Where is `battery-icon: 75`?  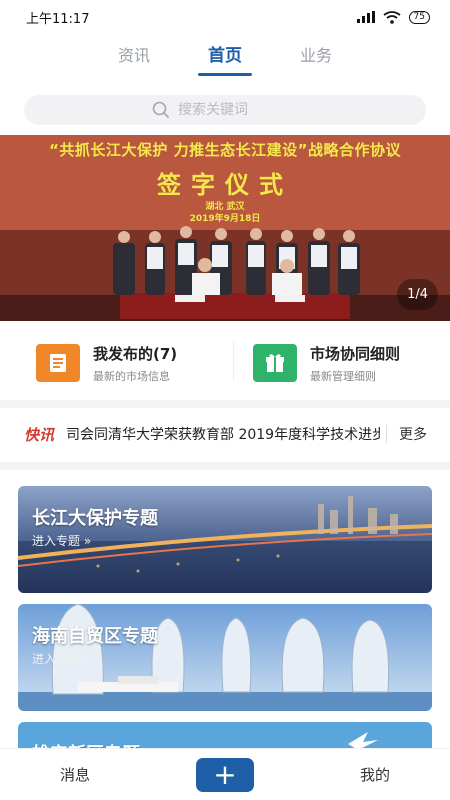
battery-icon: 75 is located at coordinates (419, 17).